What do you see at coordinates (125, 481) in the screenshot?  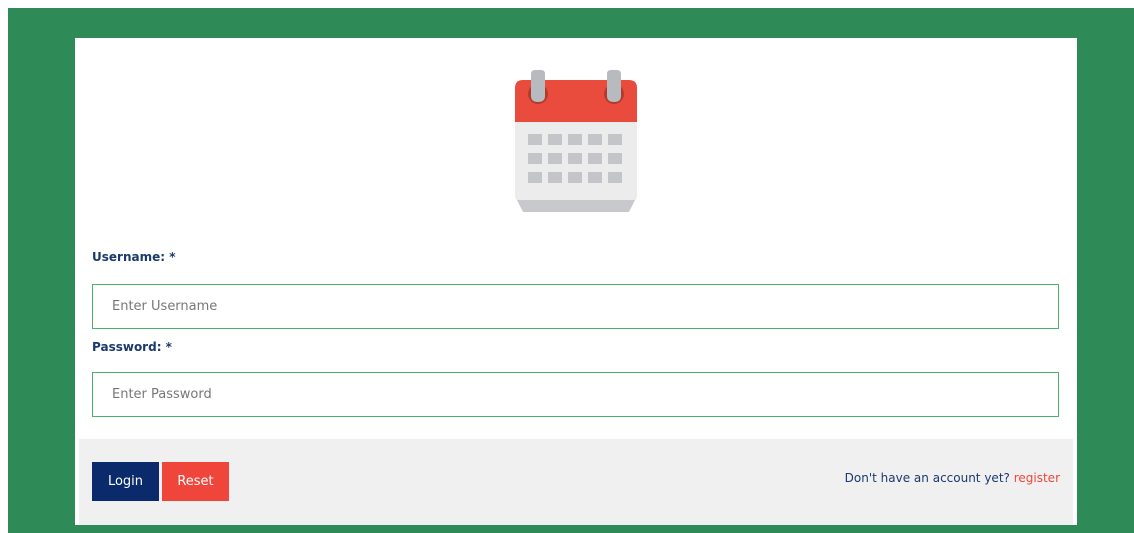 I see `login-button: Login` at bounding box center [125, 481].